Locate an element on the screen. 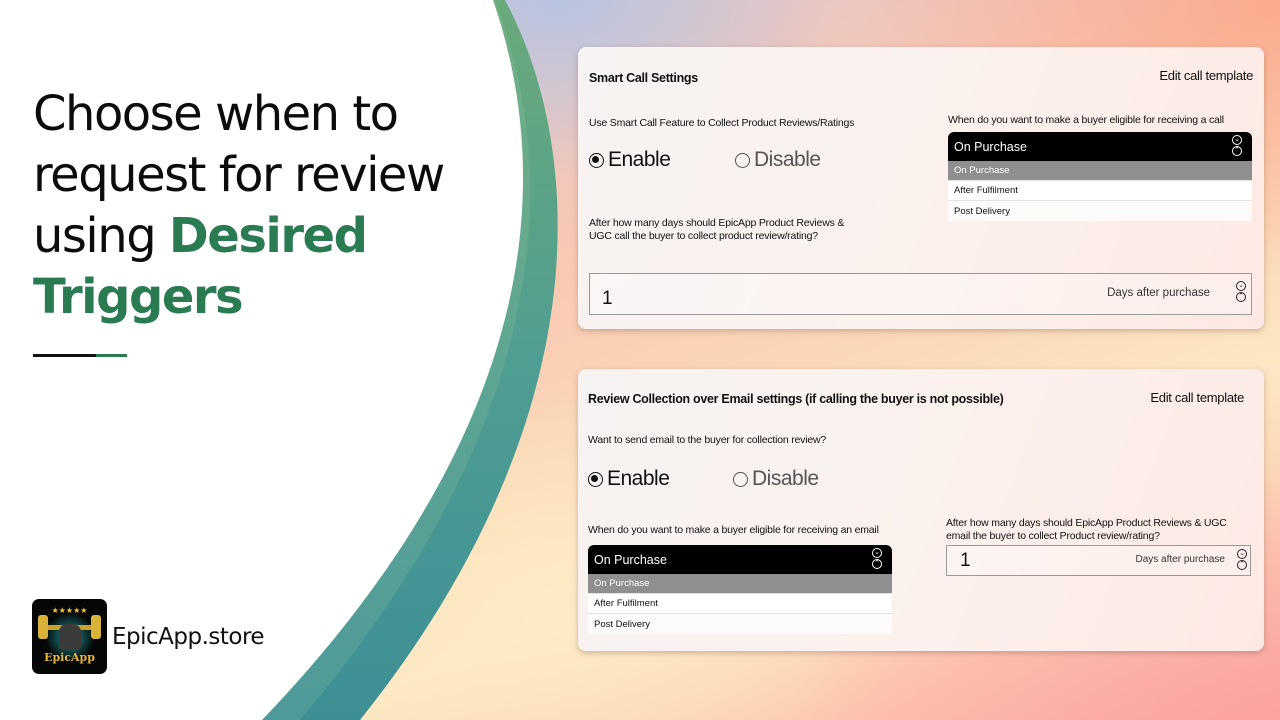  card-title: Smart Call Settings is located at coordinates (643, 78).